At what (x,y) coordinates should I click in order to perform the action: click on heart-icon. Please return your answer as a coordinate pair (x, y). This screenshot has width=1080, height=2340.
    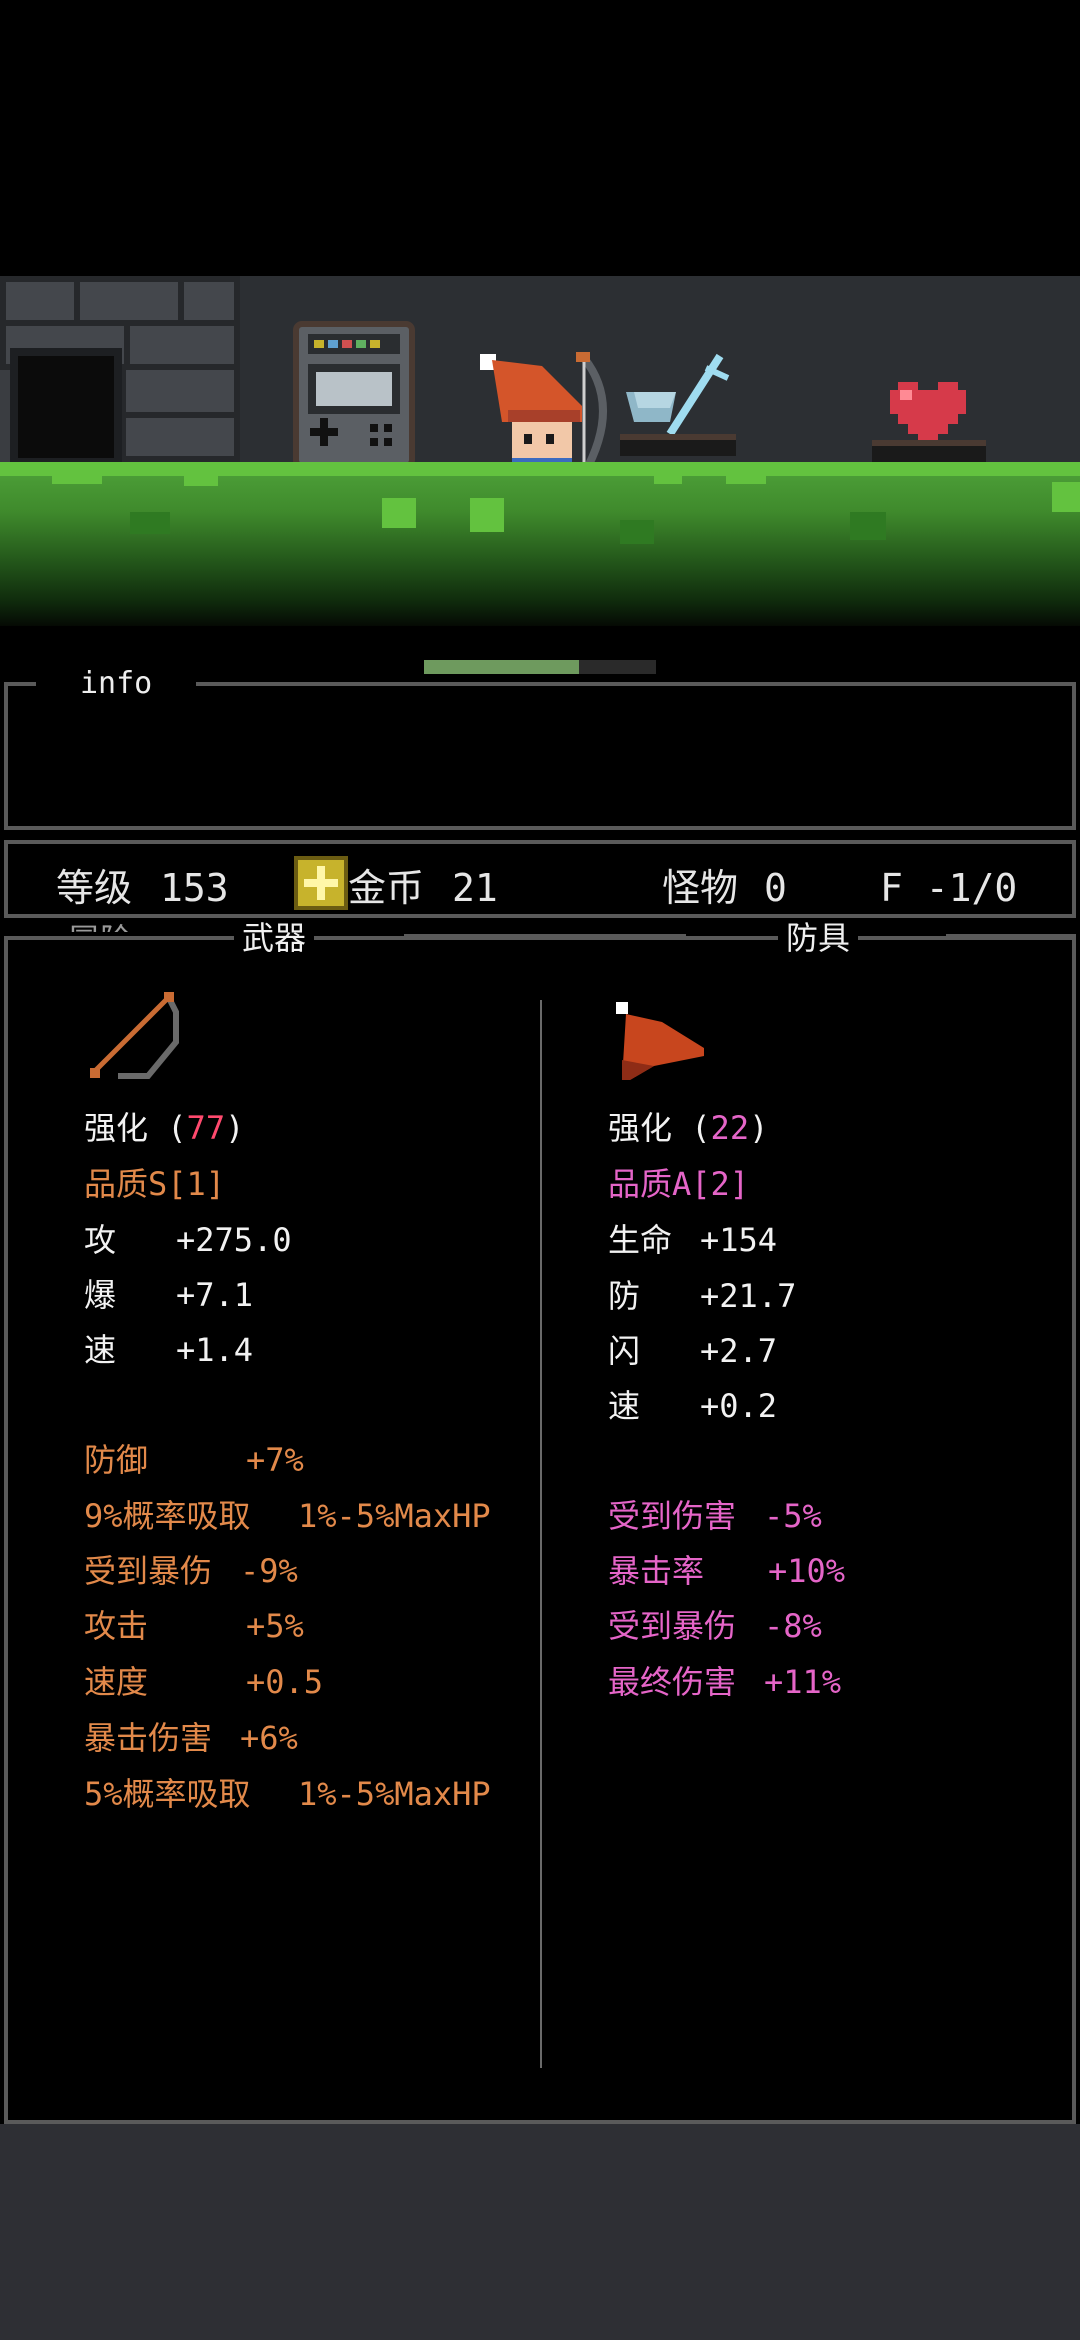
    Looking at the image, I should click on (929, 420).